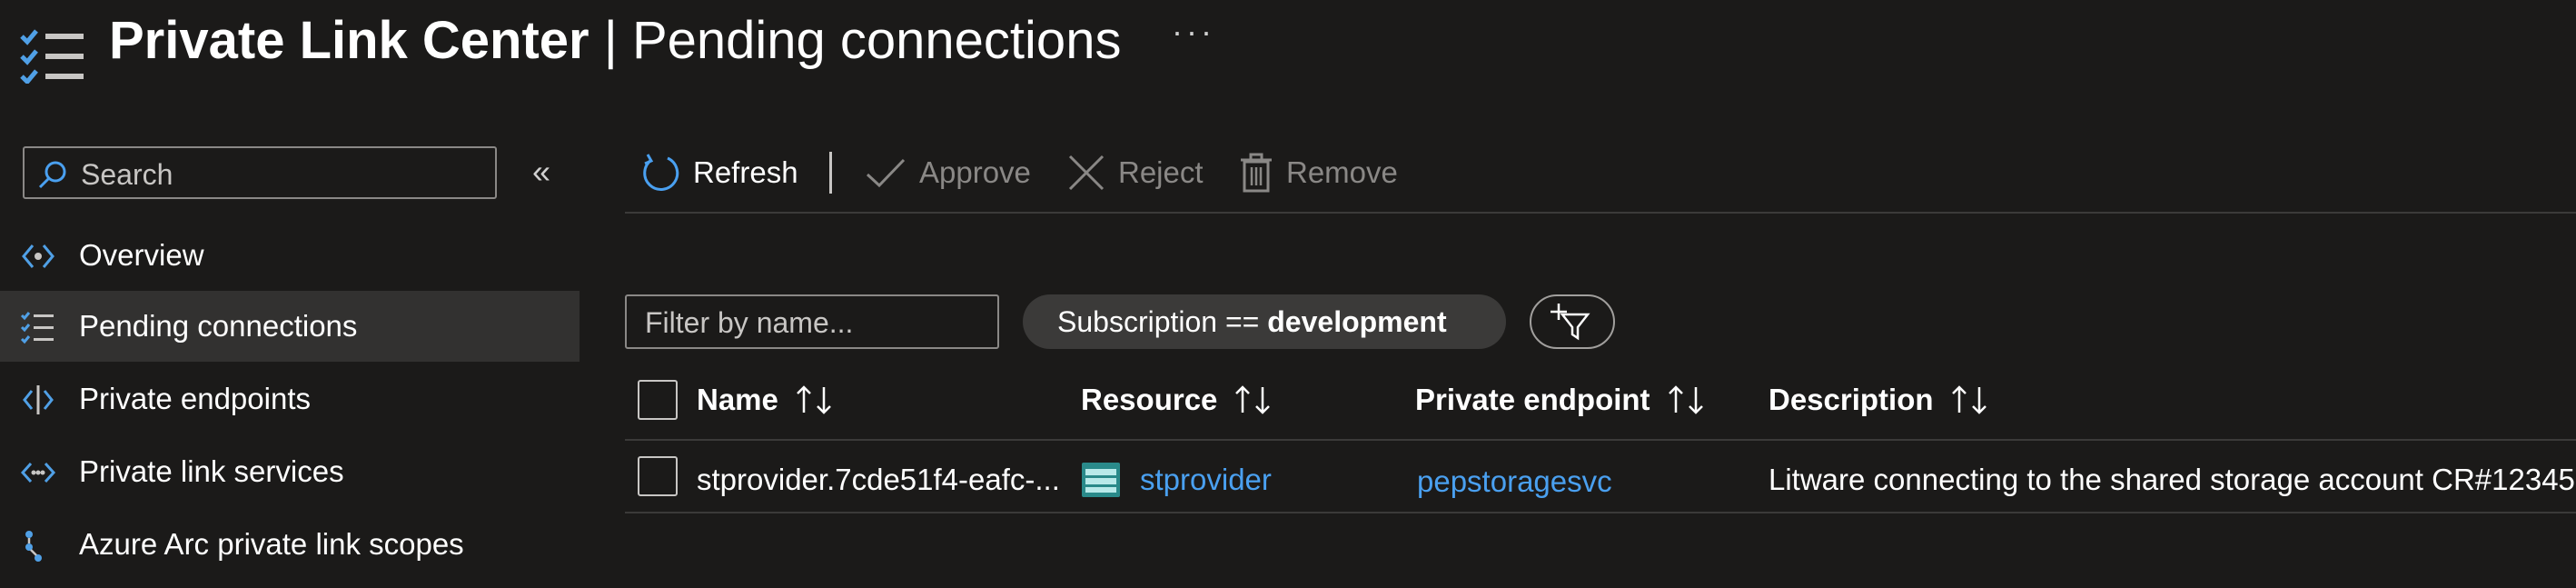 The width and height of the screenshot is (2576, 588). I want to click on sidebar-search-box, so click(260, 173).